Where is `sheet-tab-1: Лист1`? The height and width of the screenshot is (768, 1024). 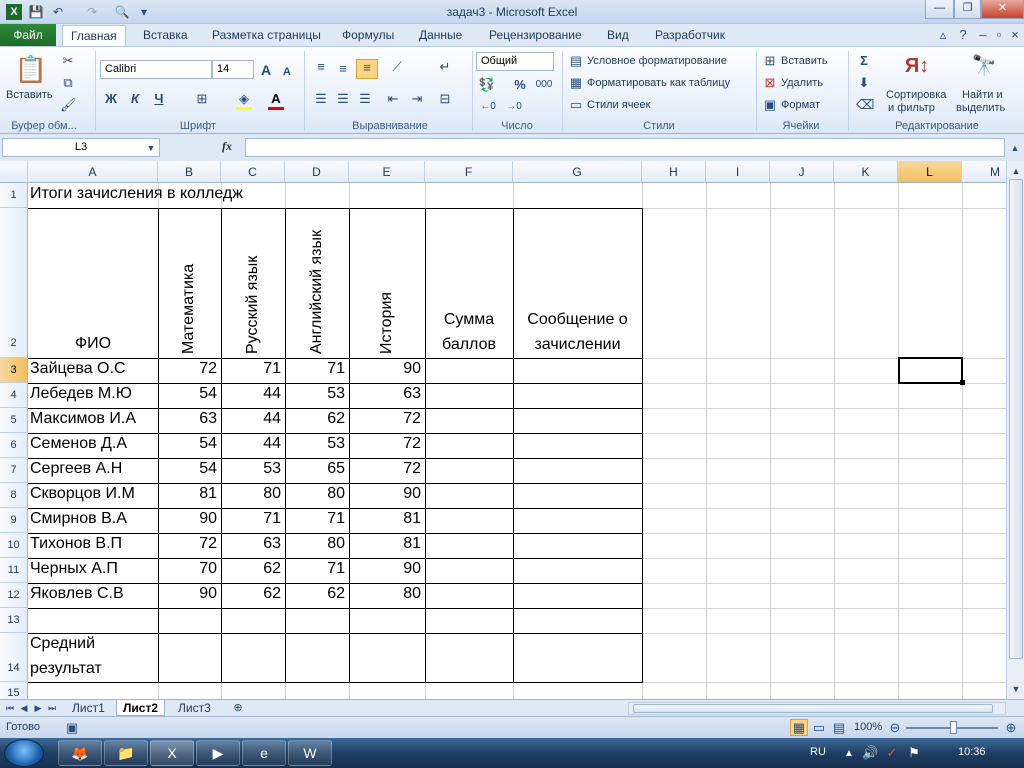 sheet-tab-1: Лист1 is located at coordinates (88, 708).